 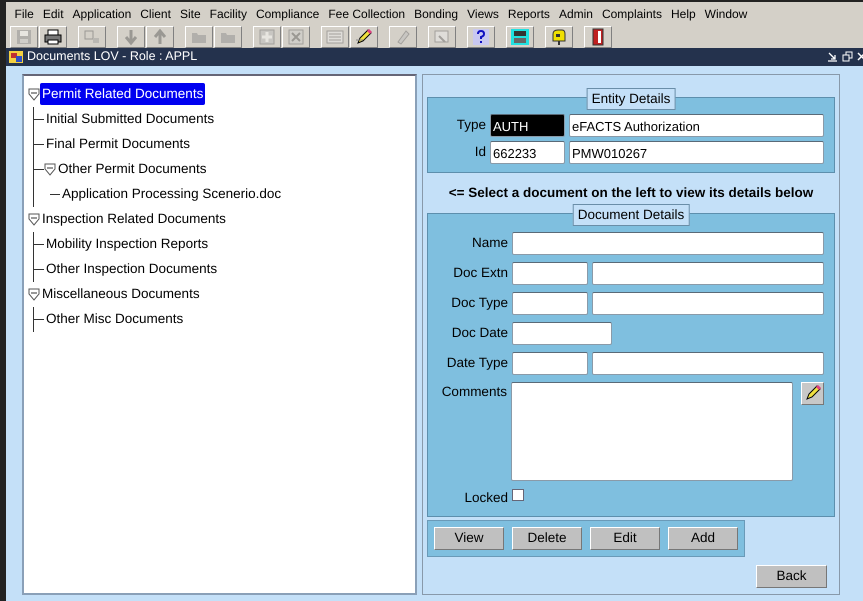 What do you see at coordinates (132, 169) in the screenshot?
I see `tree-item: Other Permit Documents` at bounding box center [132, 169].